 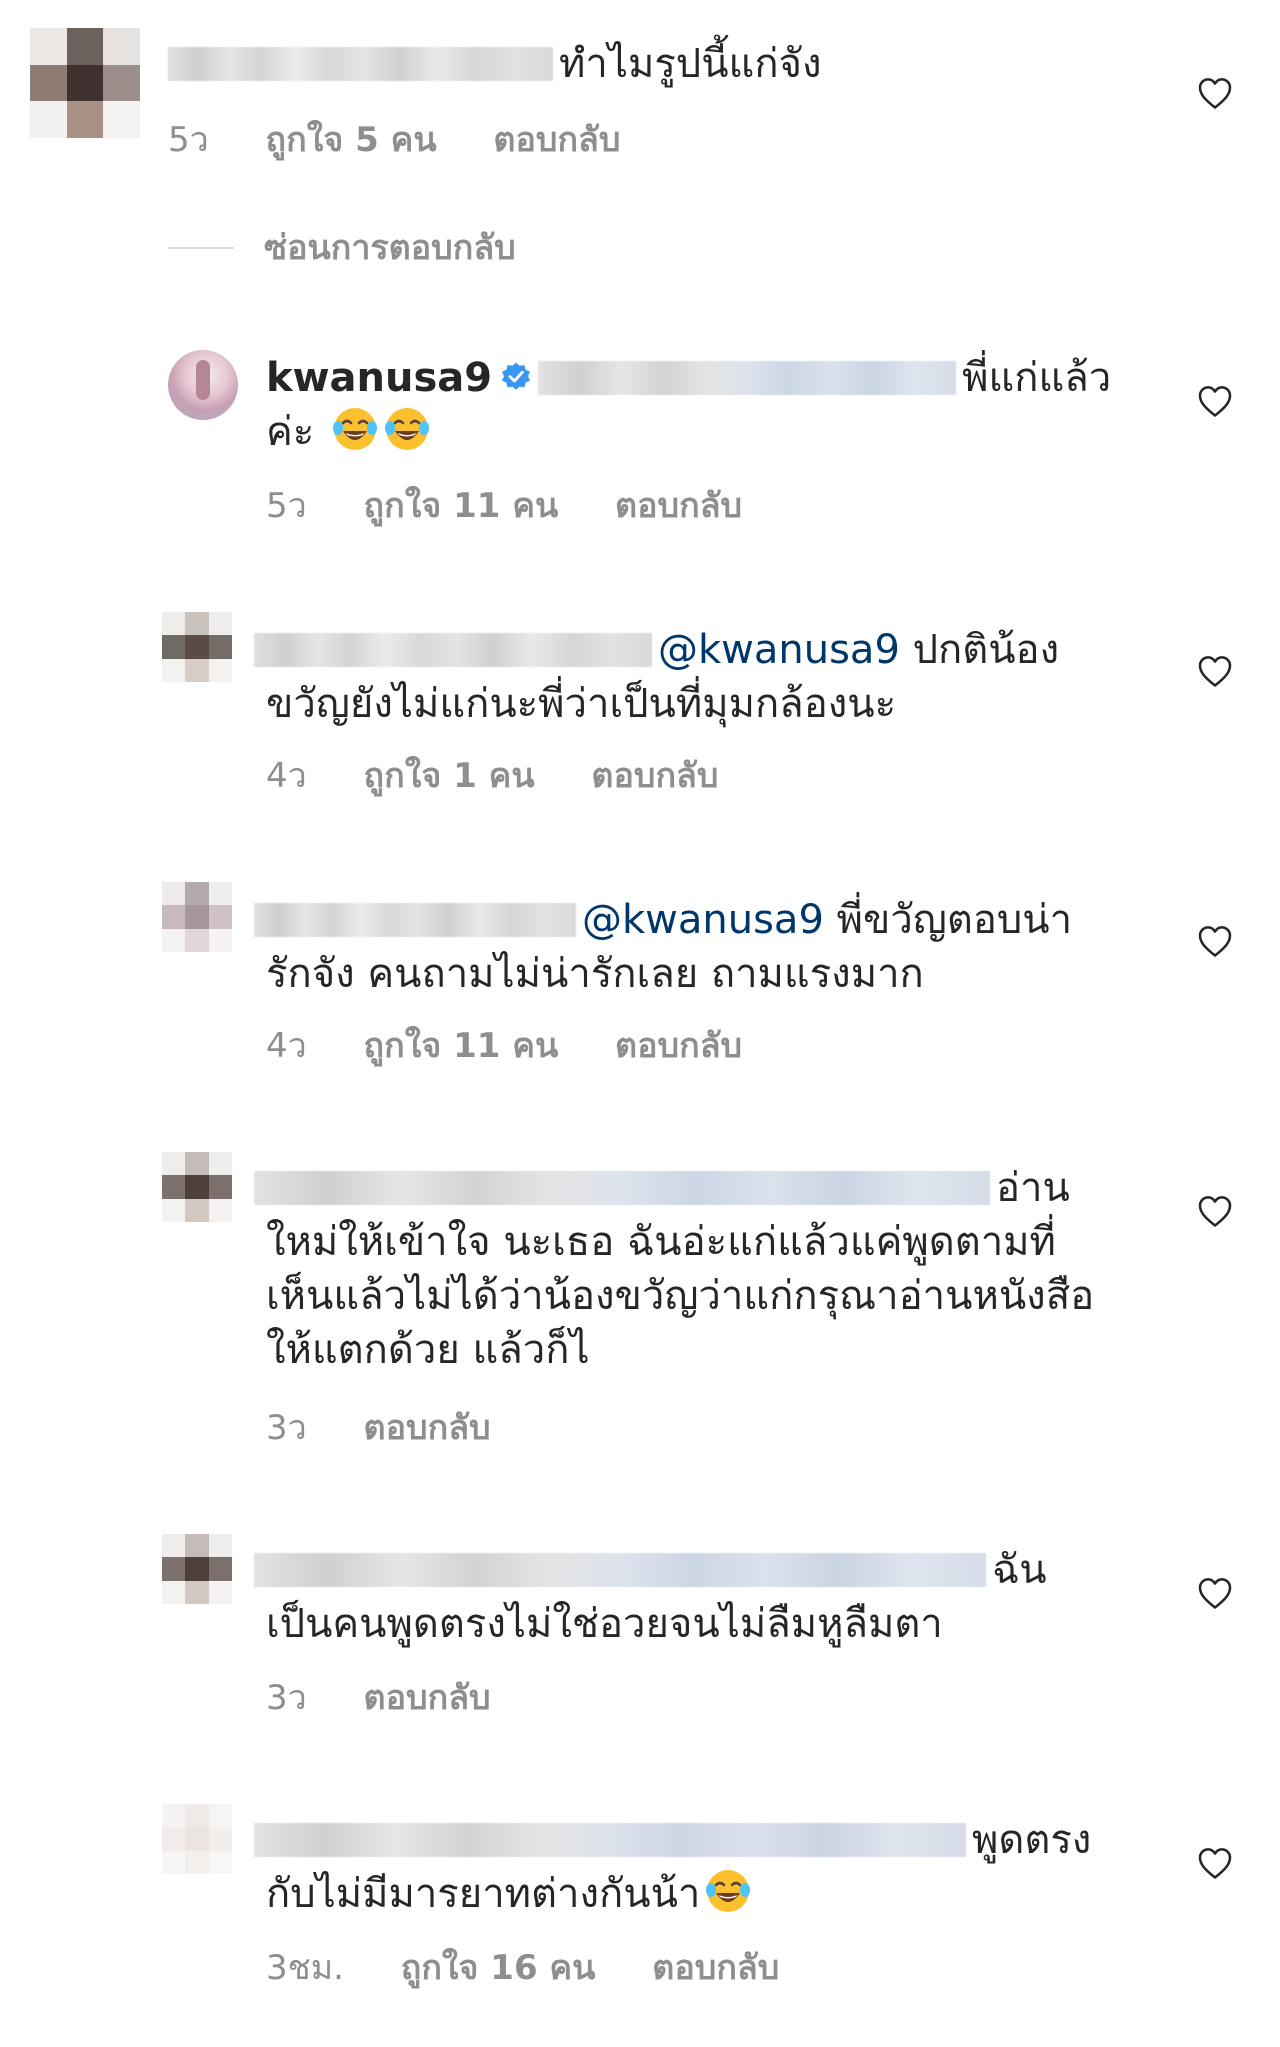 I want to click on comment-text: กับไม่มีมารยาทต่างกันน้า, so click(x=509, y=1894).